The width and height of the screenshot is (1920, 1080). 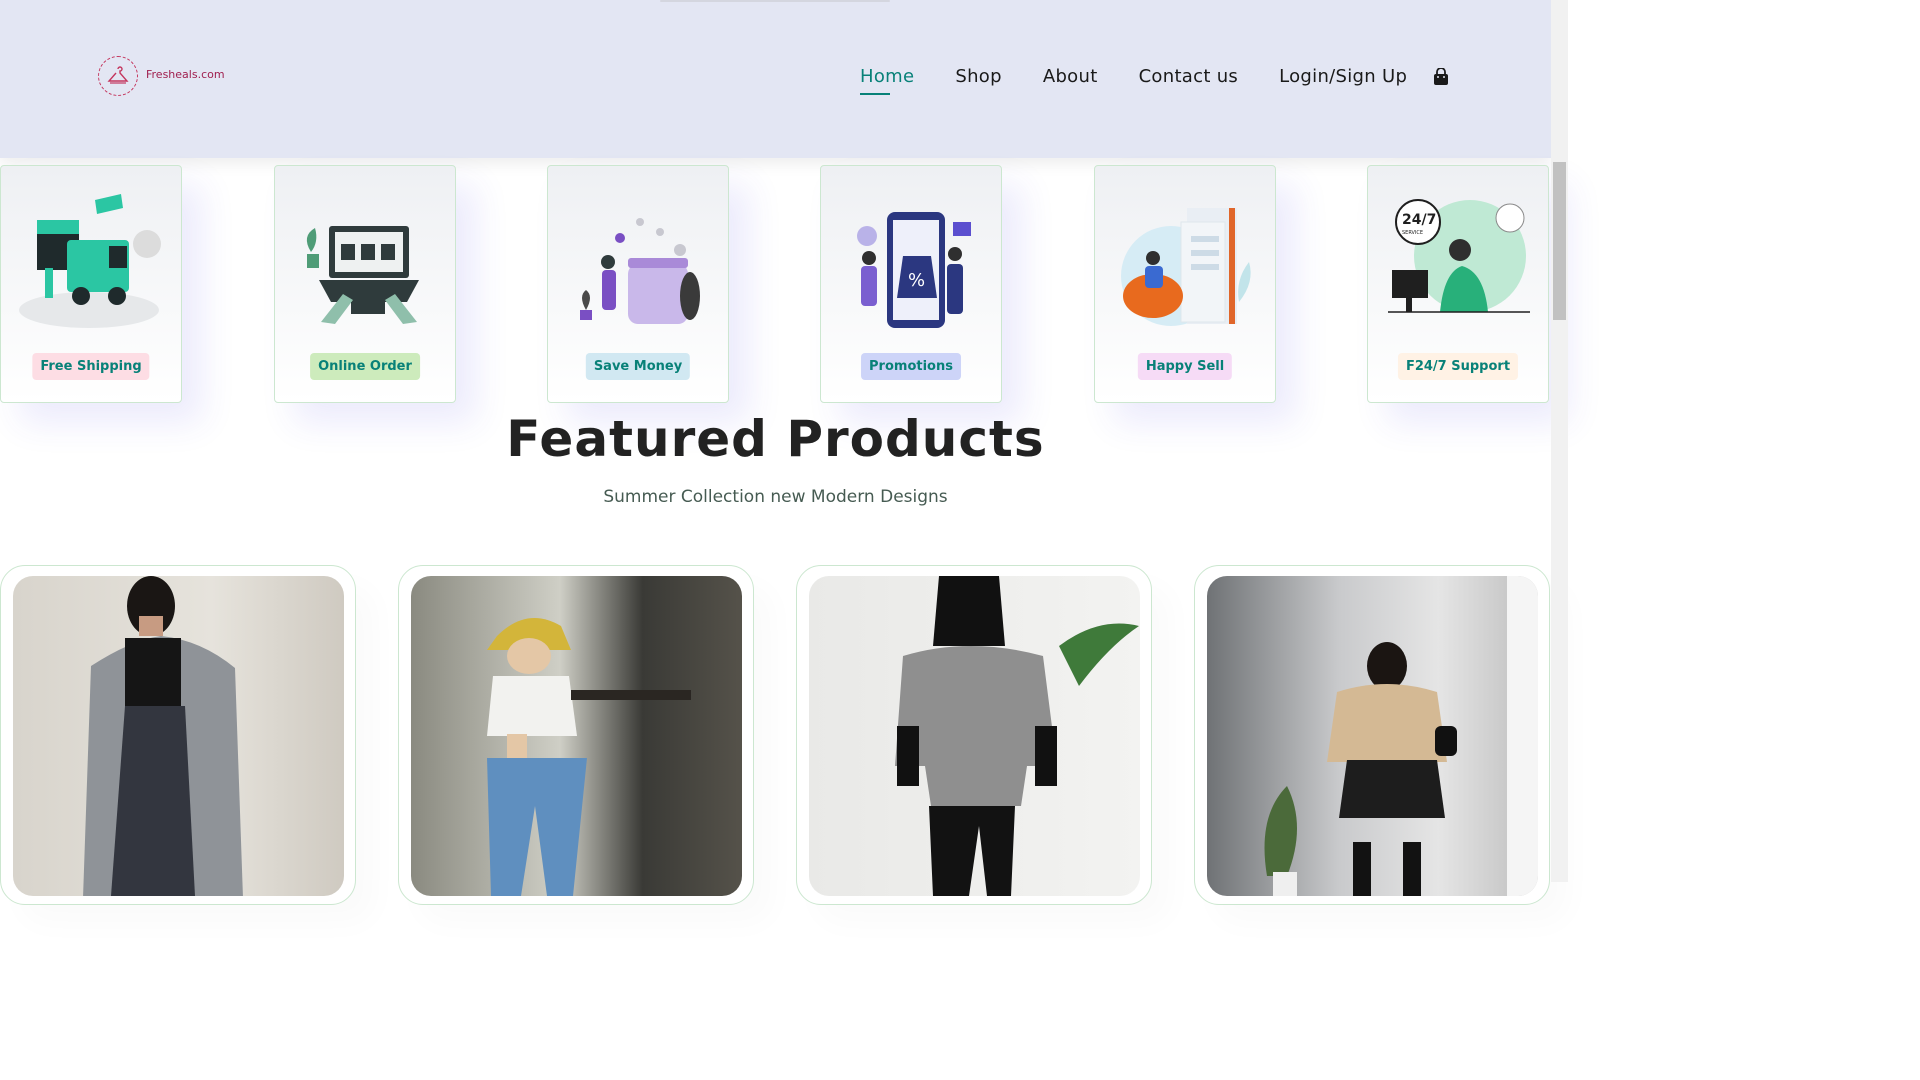 What do you see at coordinates (775, 1) in the screenshot?
I see `header-top-line` at bounding box center [775, 1].